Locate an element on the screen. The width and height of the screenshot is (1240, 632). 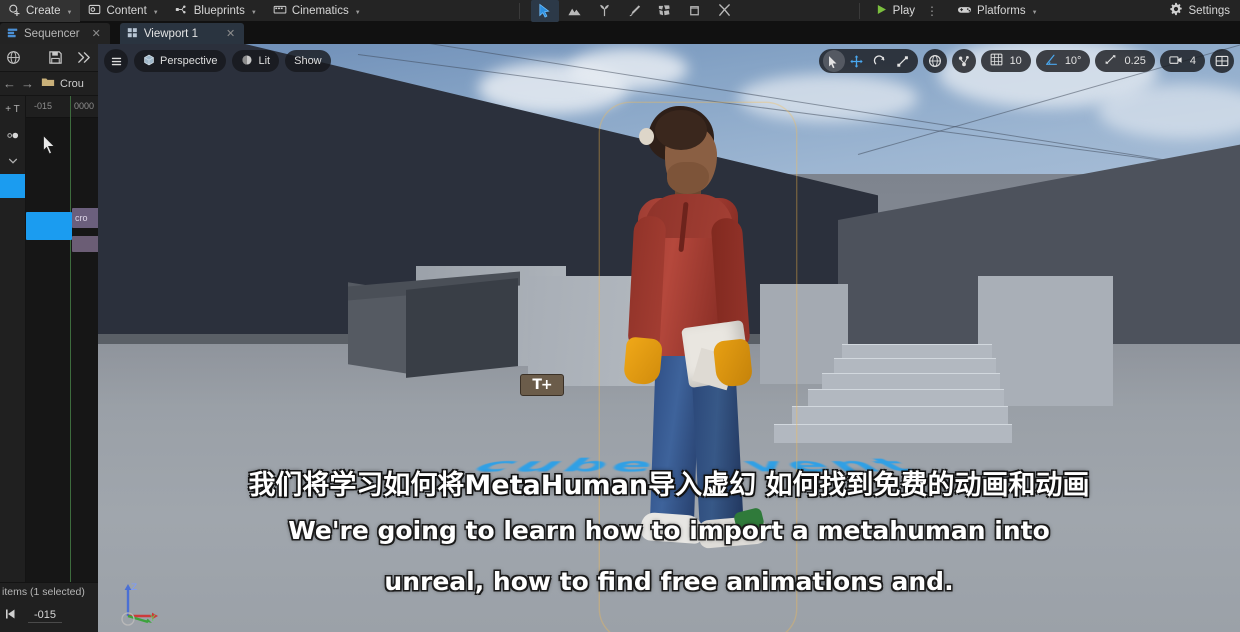
world-coords-icon is located at coordinates (934, 61).